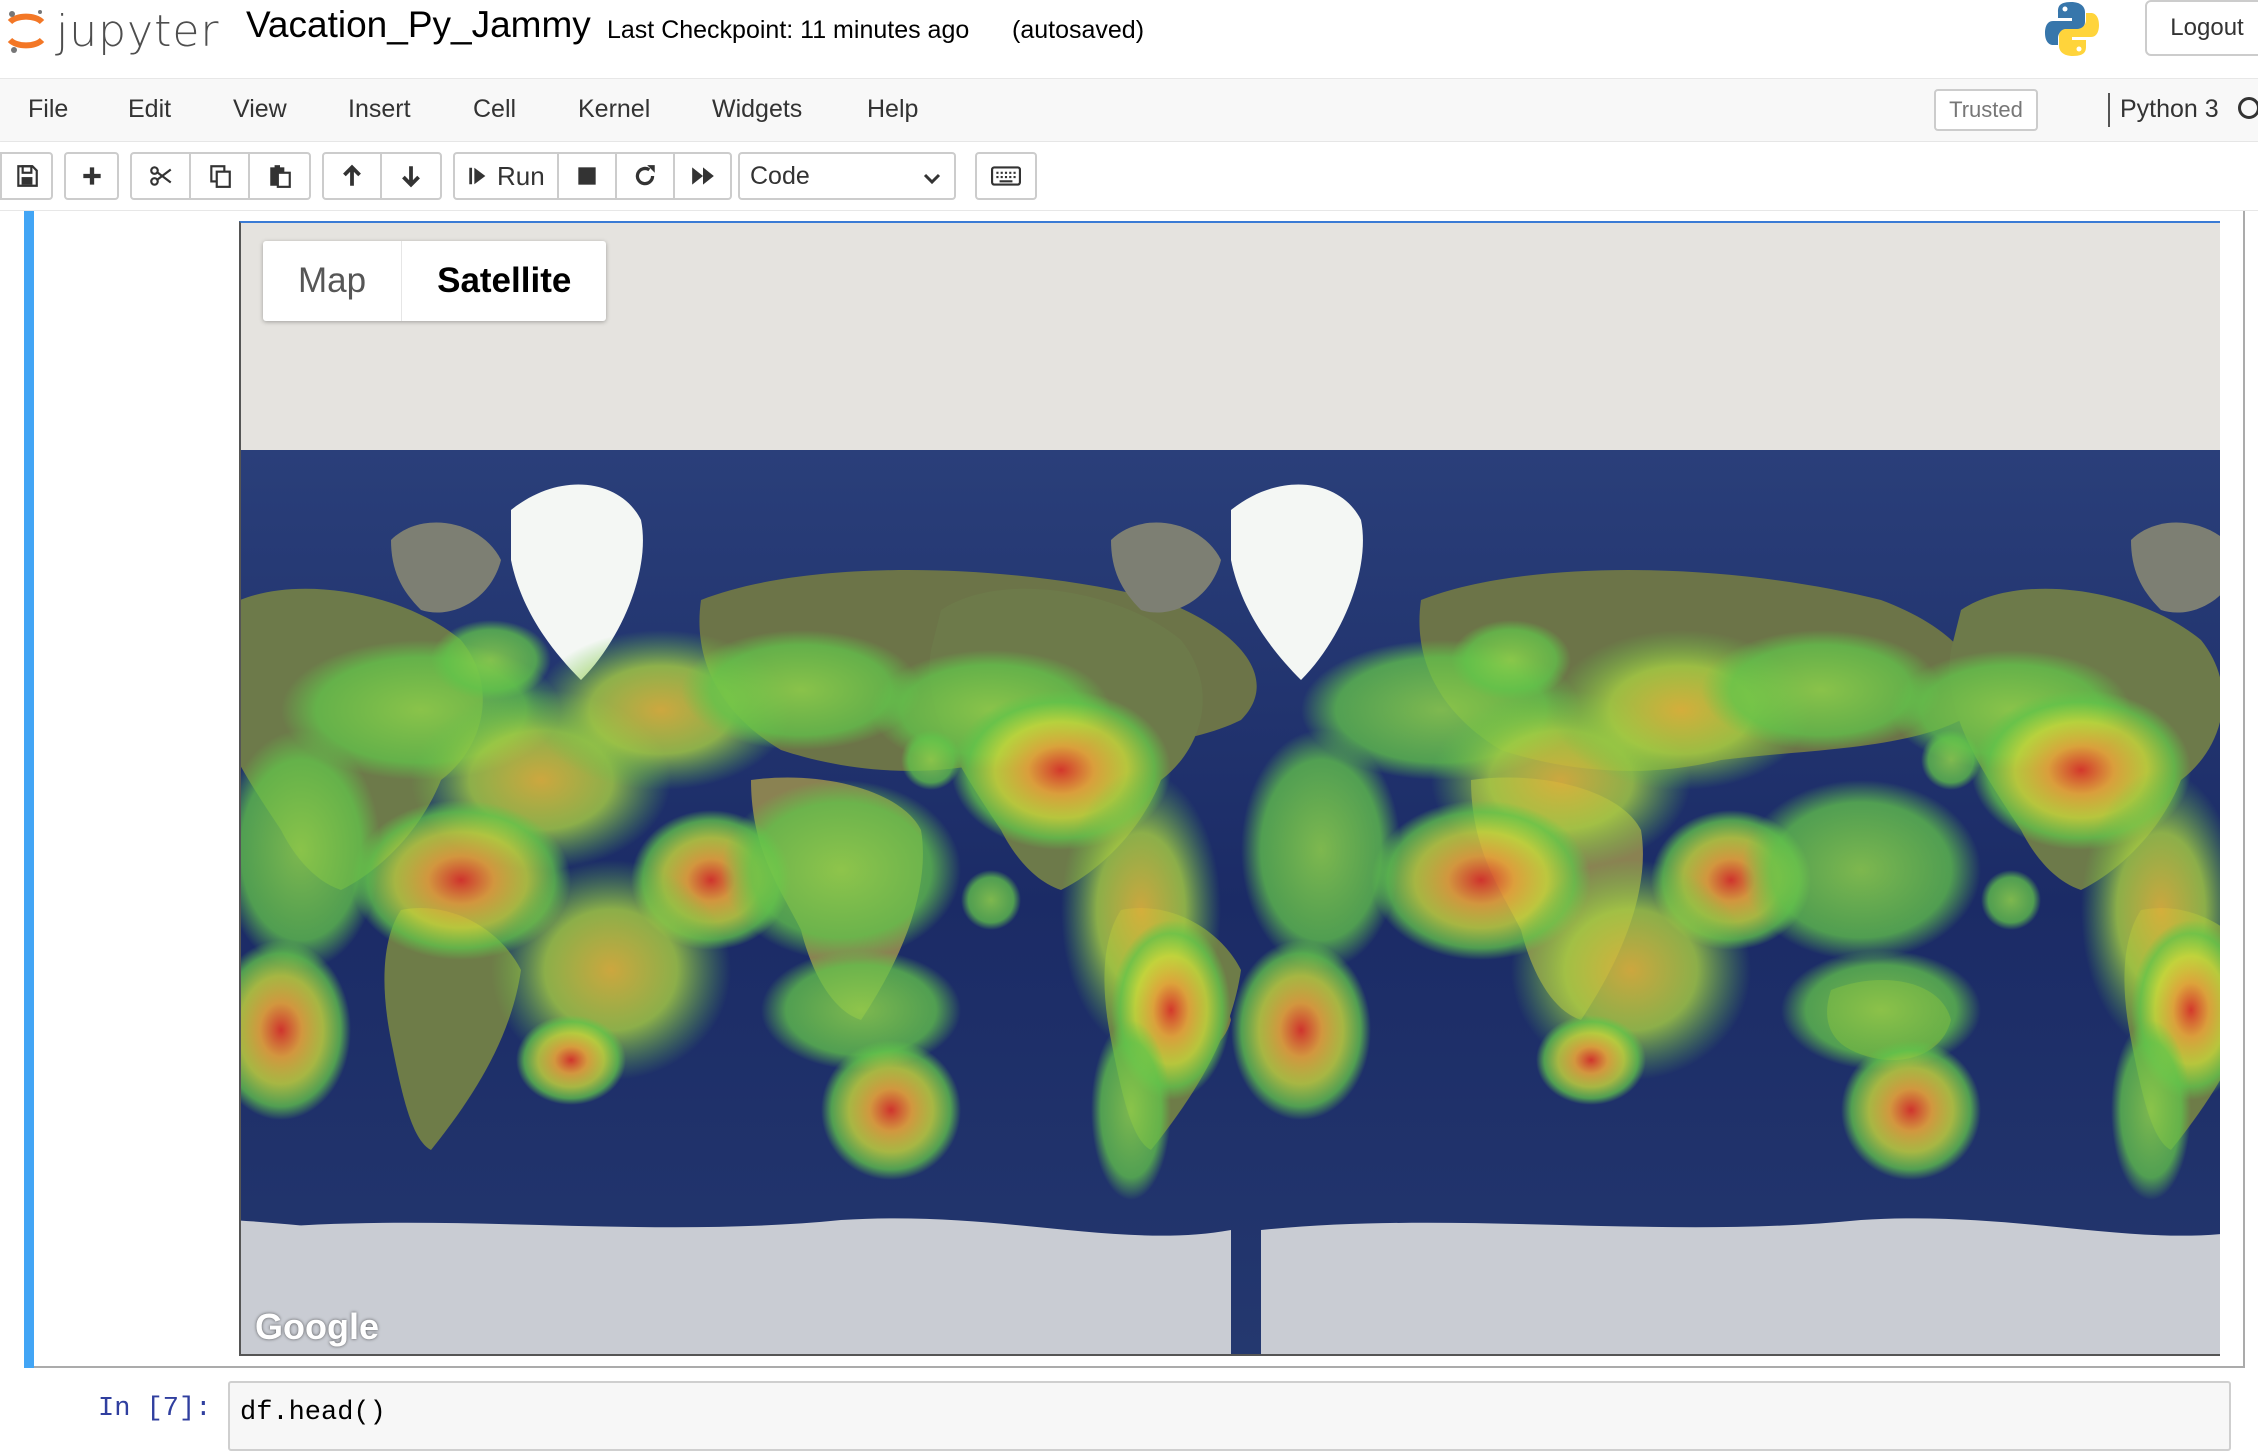  I want to click on save-button, so click(26, 176).